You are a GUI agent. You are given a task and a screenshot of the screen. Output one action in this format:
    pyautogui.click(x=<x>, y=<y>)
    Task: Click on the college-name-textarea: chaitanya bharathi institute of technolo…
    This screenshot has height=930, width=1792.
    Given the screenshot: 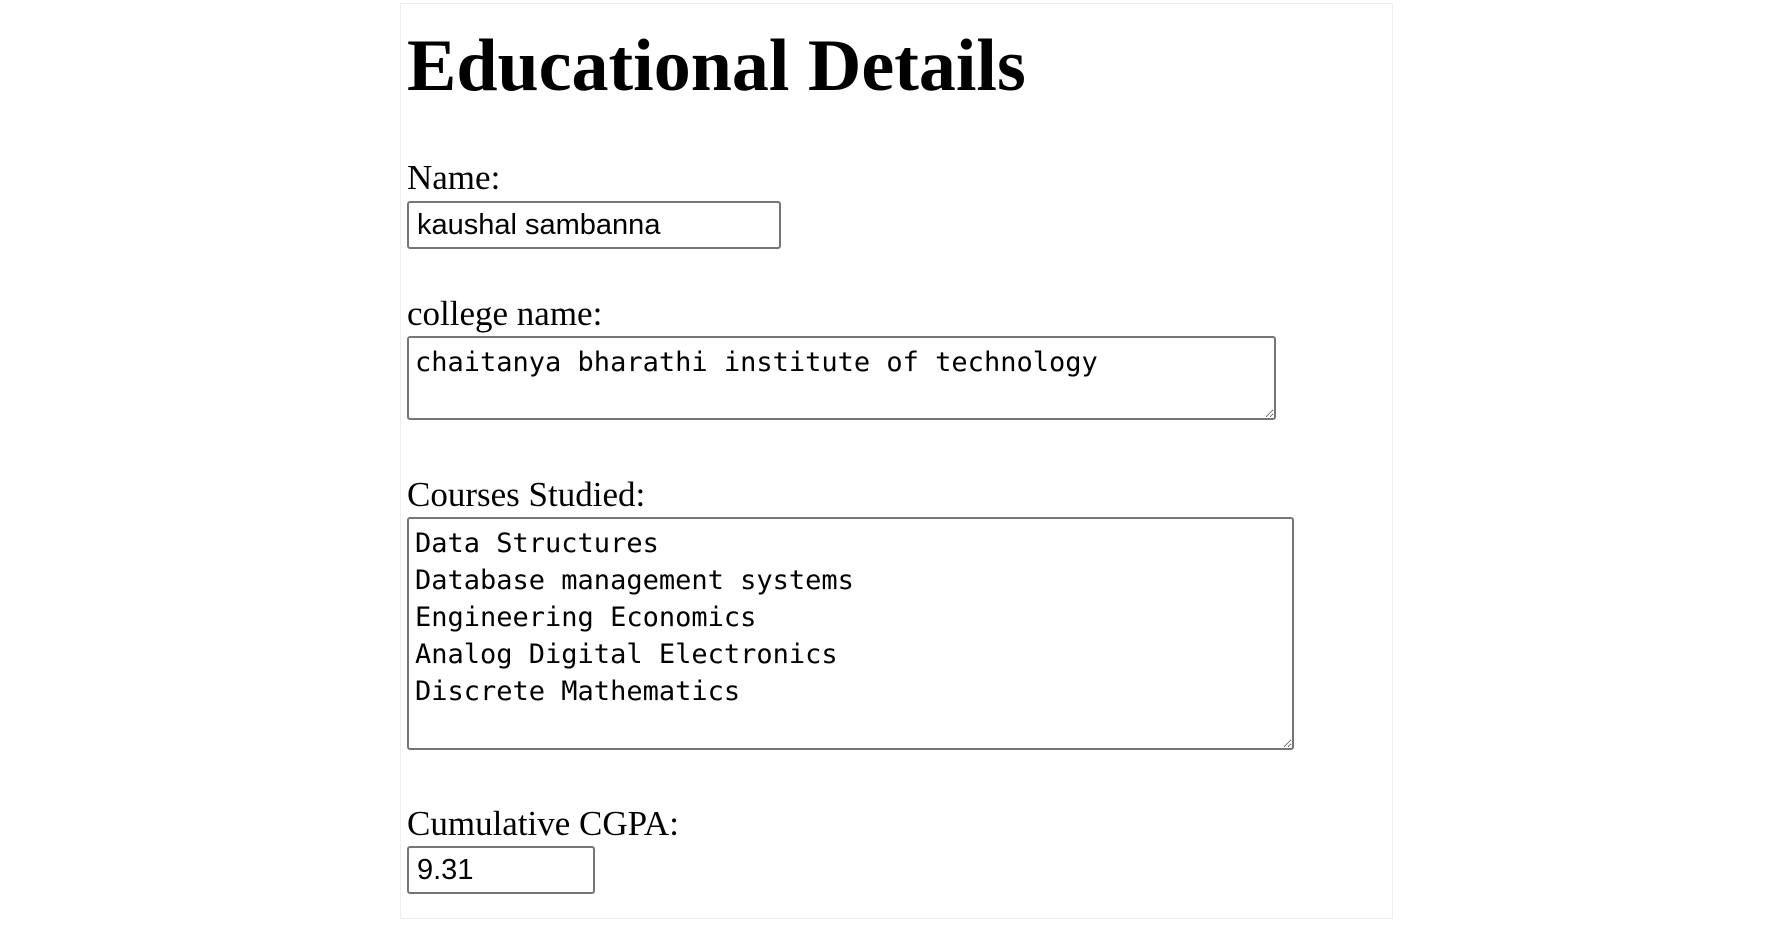 What is the action you would take?
    pyautogui.click(x=841, y=378)
    